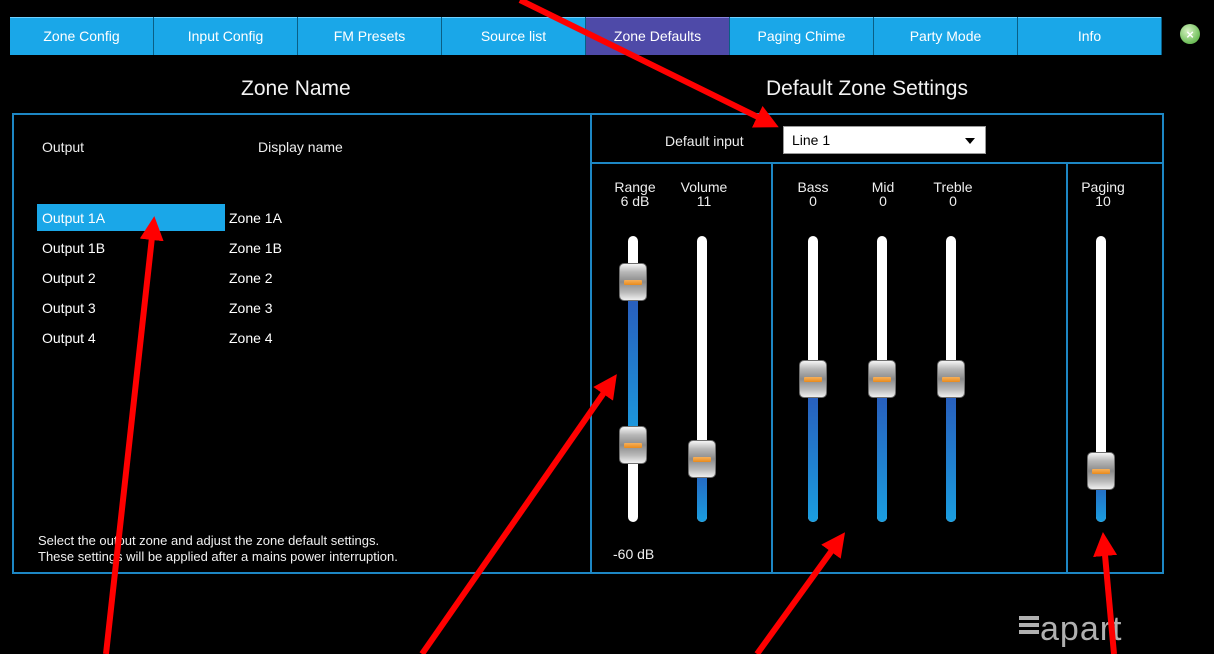 Image resolution: width=1214 pixels, height=654 pixels. I want to click on treble-slider-fill, so click(951, 450).